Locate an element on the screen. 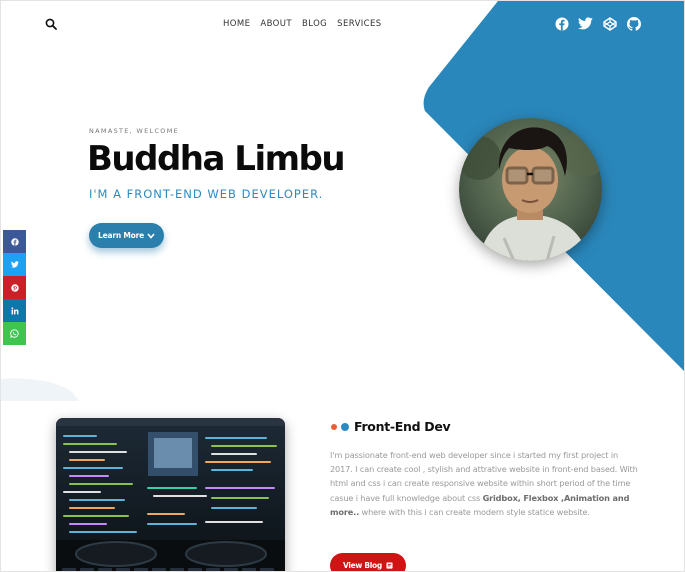 The width and height of the screenshot is (685, 572). orange-dot is located at coordinates (334, 426).